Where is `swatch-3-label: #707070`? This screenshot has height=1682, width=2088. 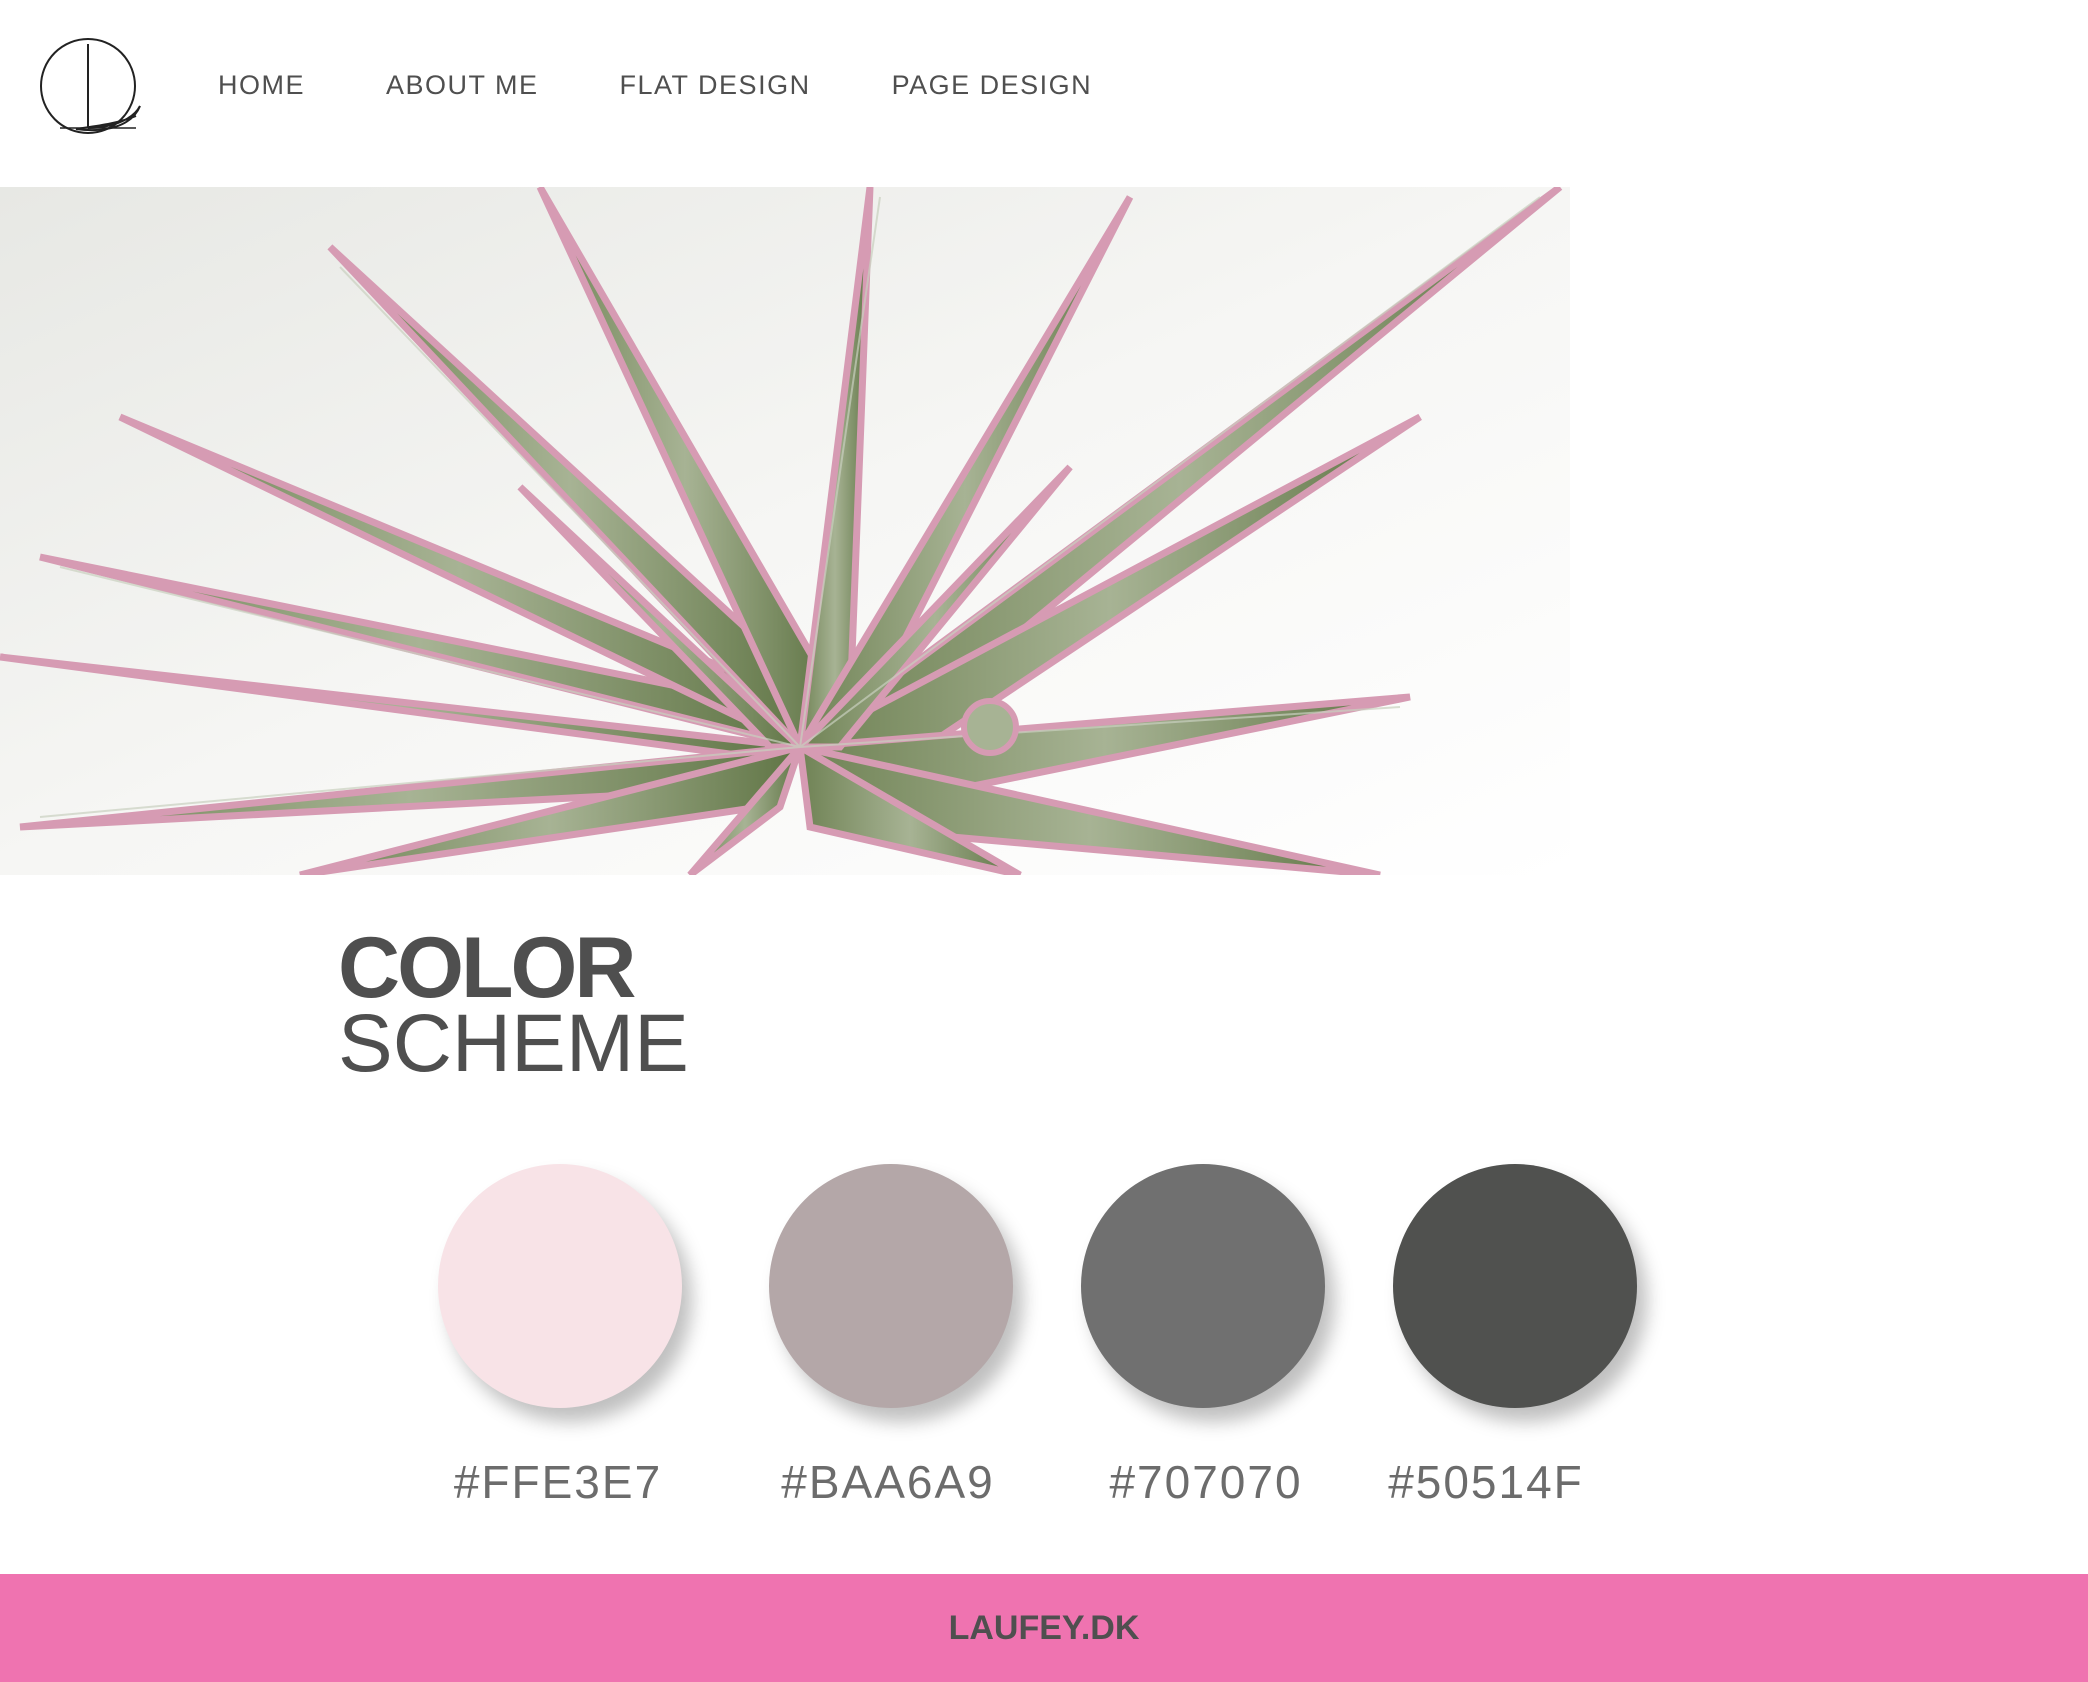 swatch-3-label: #707070 is located at coordinates (1206, 1482).